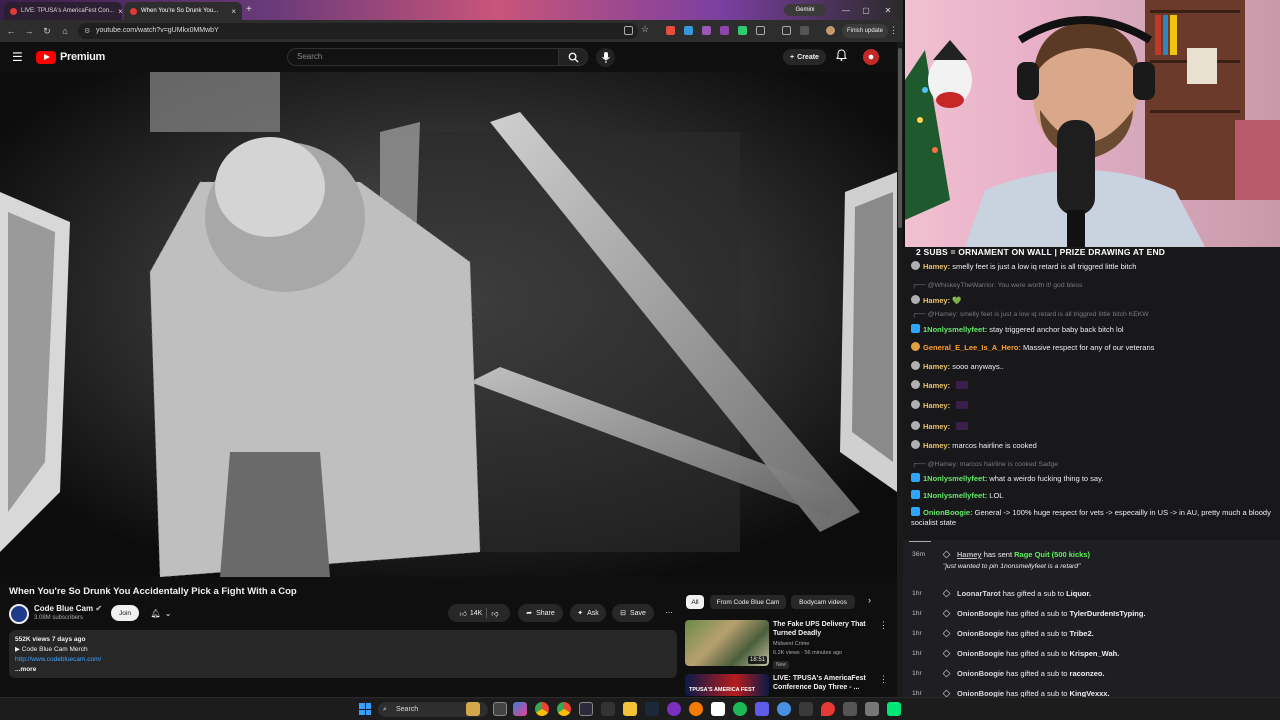 Image resolution: width=1280 pixels, height=720 pixels. I want to click on install-icon, so click(628, 30).